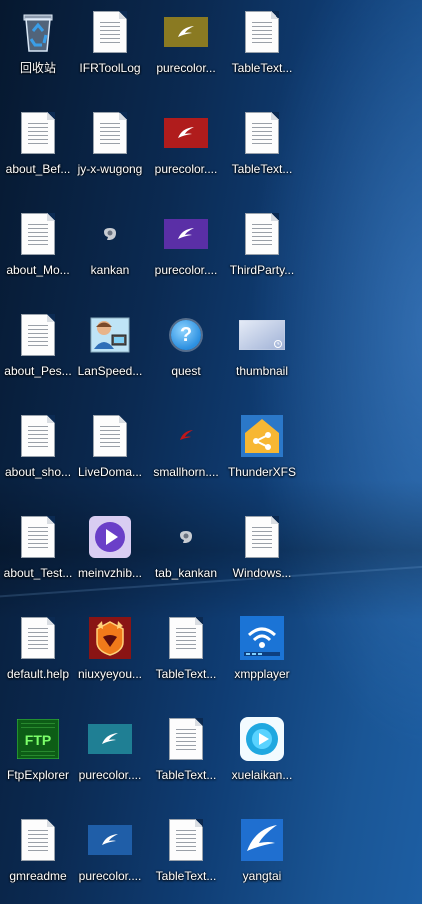 This screenshot has width=422, height=904. I want to click on desktop-icon-label: xmpplayer, so click(262, 674).